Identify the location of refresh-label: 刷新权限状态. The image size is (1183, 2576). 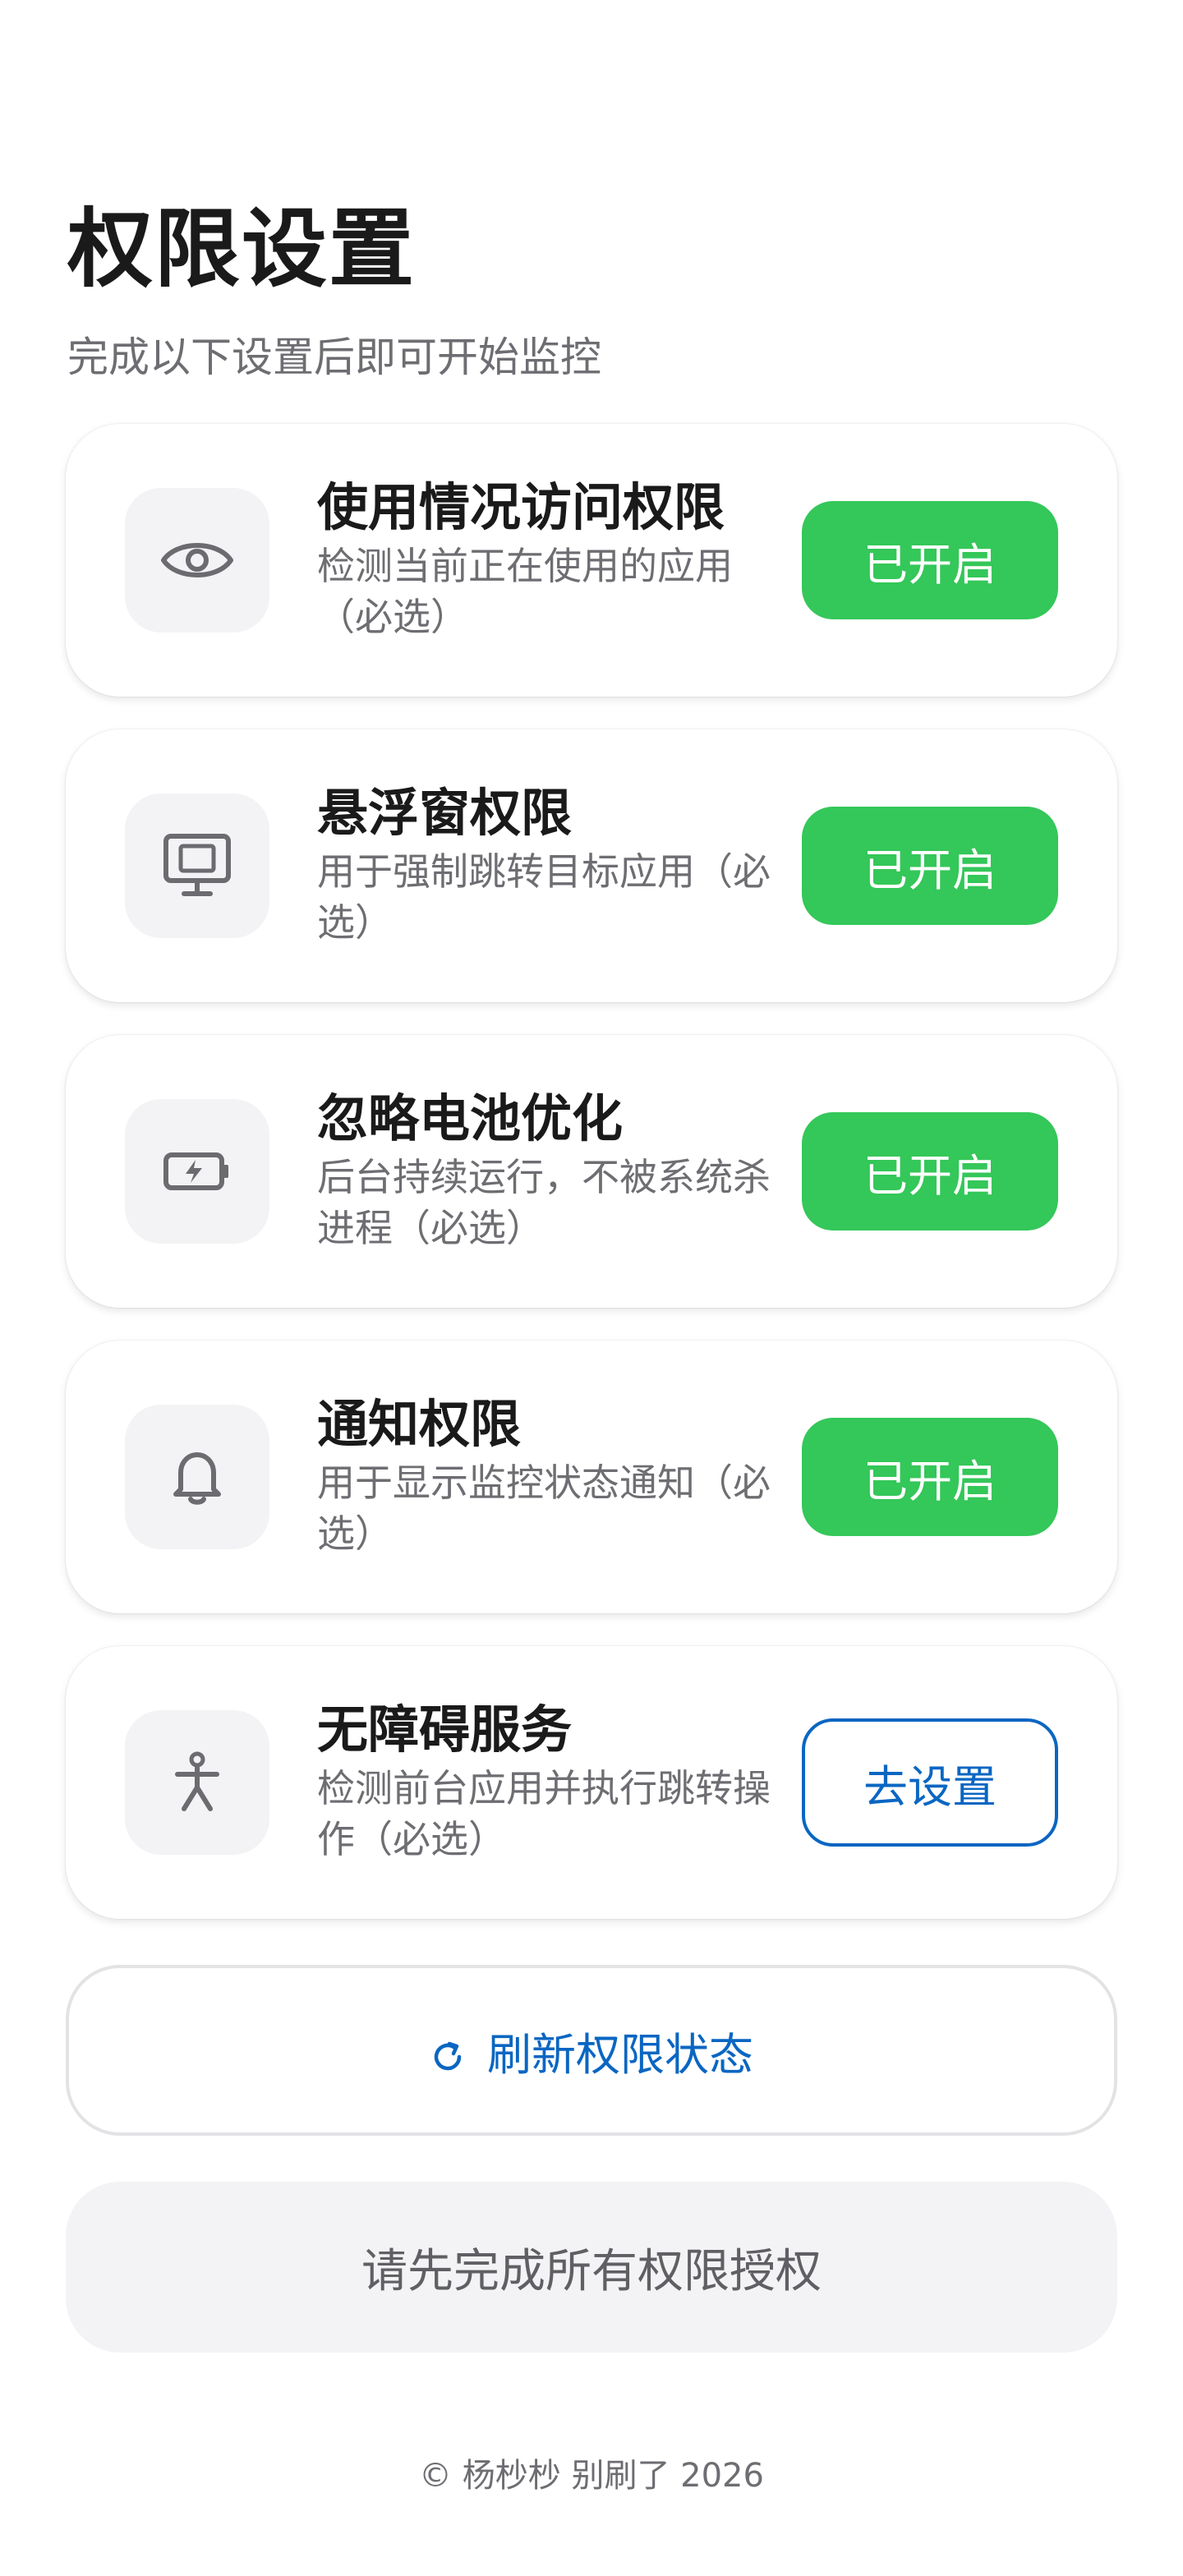
(620, 2054).